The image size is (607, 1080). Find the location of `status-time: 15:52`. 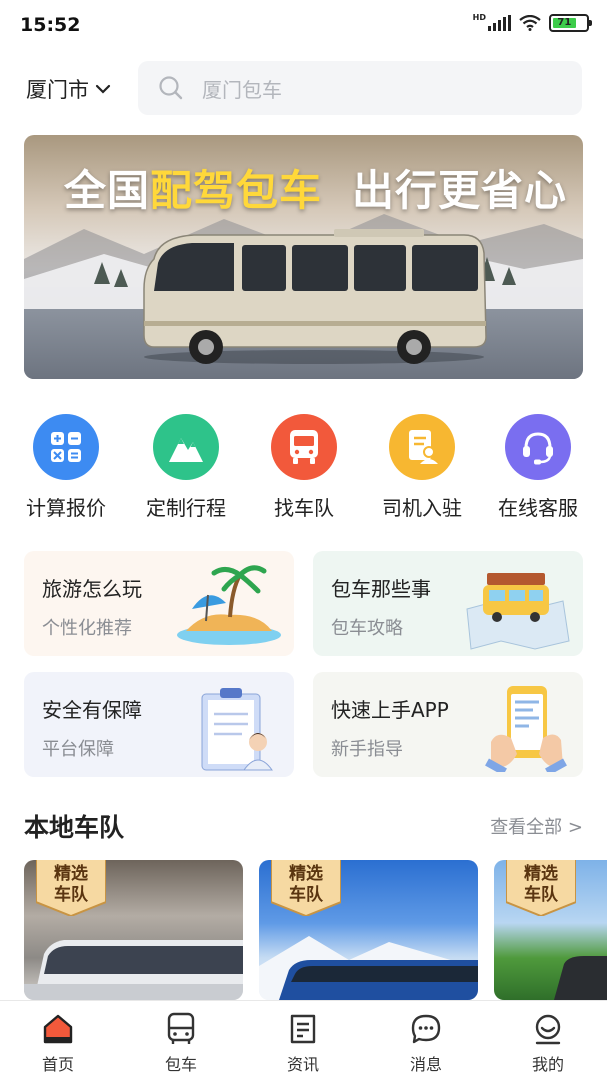

status-time: 15:52 is located at coordinates (50, 25).